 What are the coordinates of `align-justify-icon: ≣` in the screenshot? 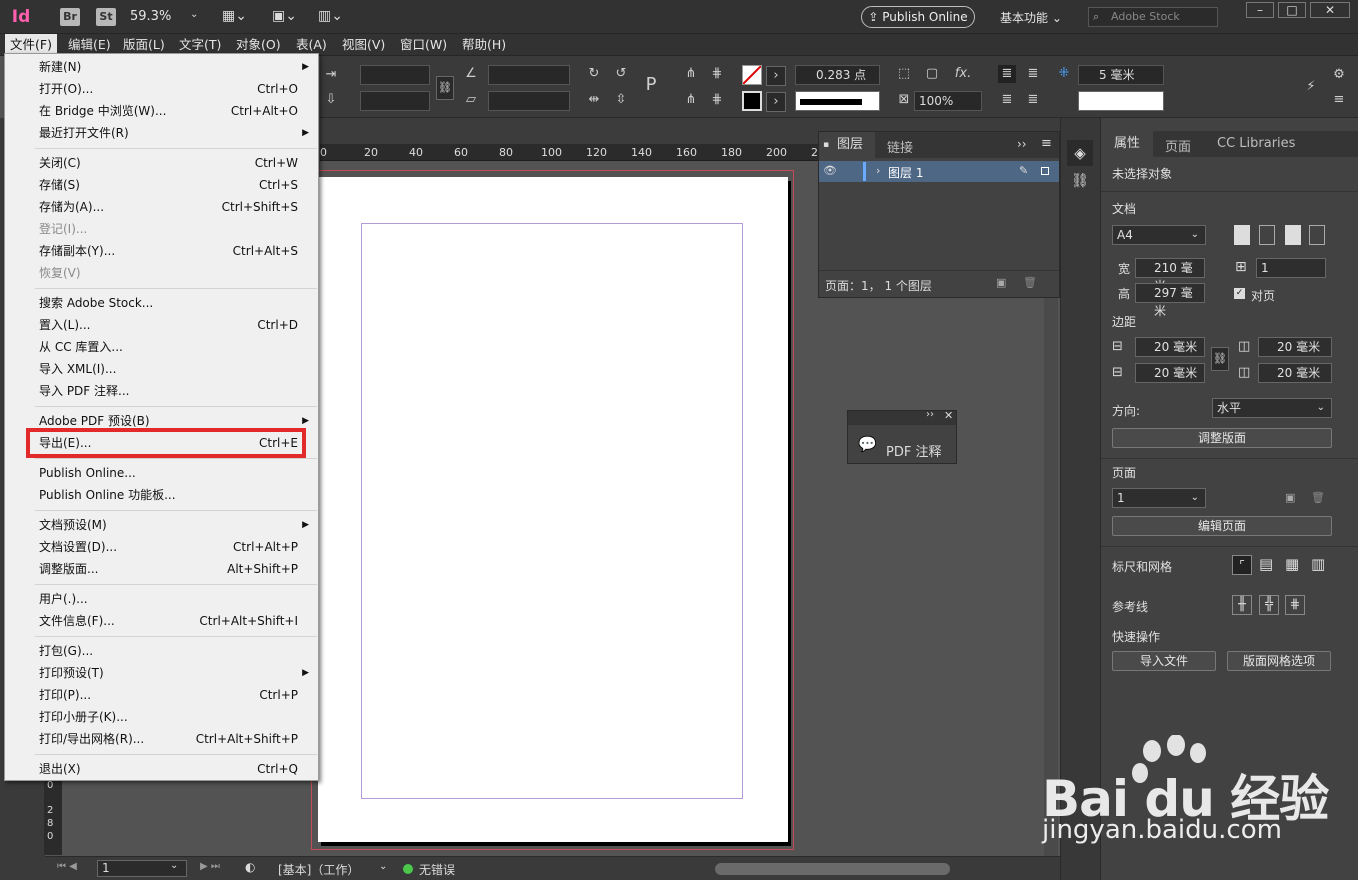 It's located at (1033, 100).